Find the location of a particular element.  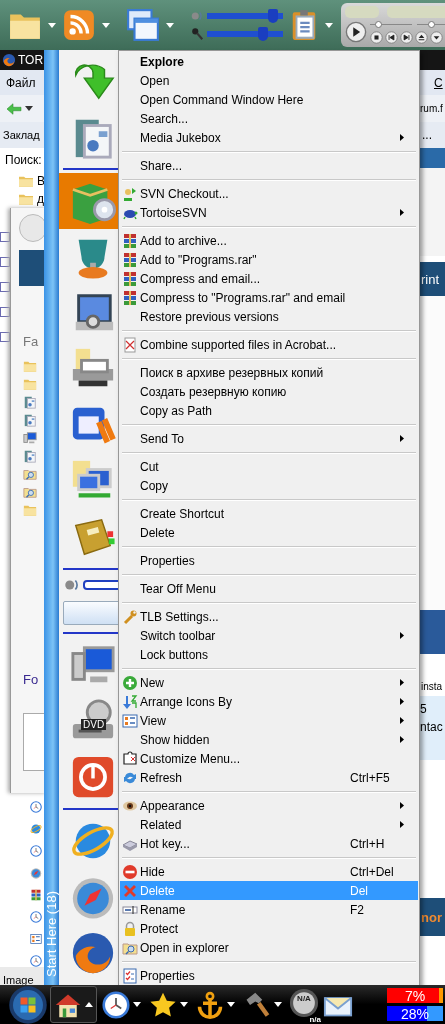

collapse-box is located at coordinates (5, 337).